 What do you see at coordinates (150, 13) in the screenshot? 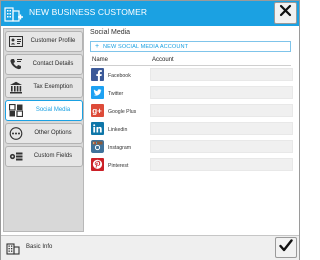
I see `title-bar: NEW BUSINESS CUSTOMER` at bounding box center [150, 13].